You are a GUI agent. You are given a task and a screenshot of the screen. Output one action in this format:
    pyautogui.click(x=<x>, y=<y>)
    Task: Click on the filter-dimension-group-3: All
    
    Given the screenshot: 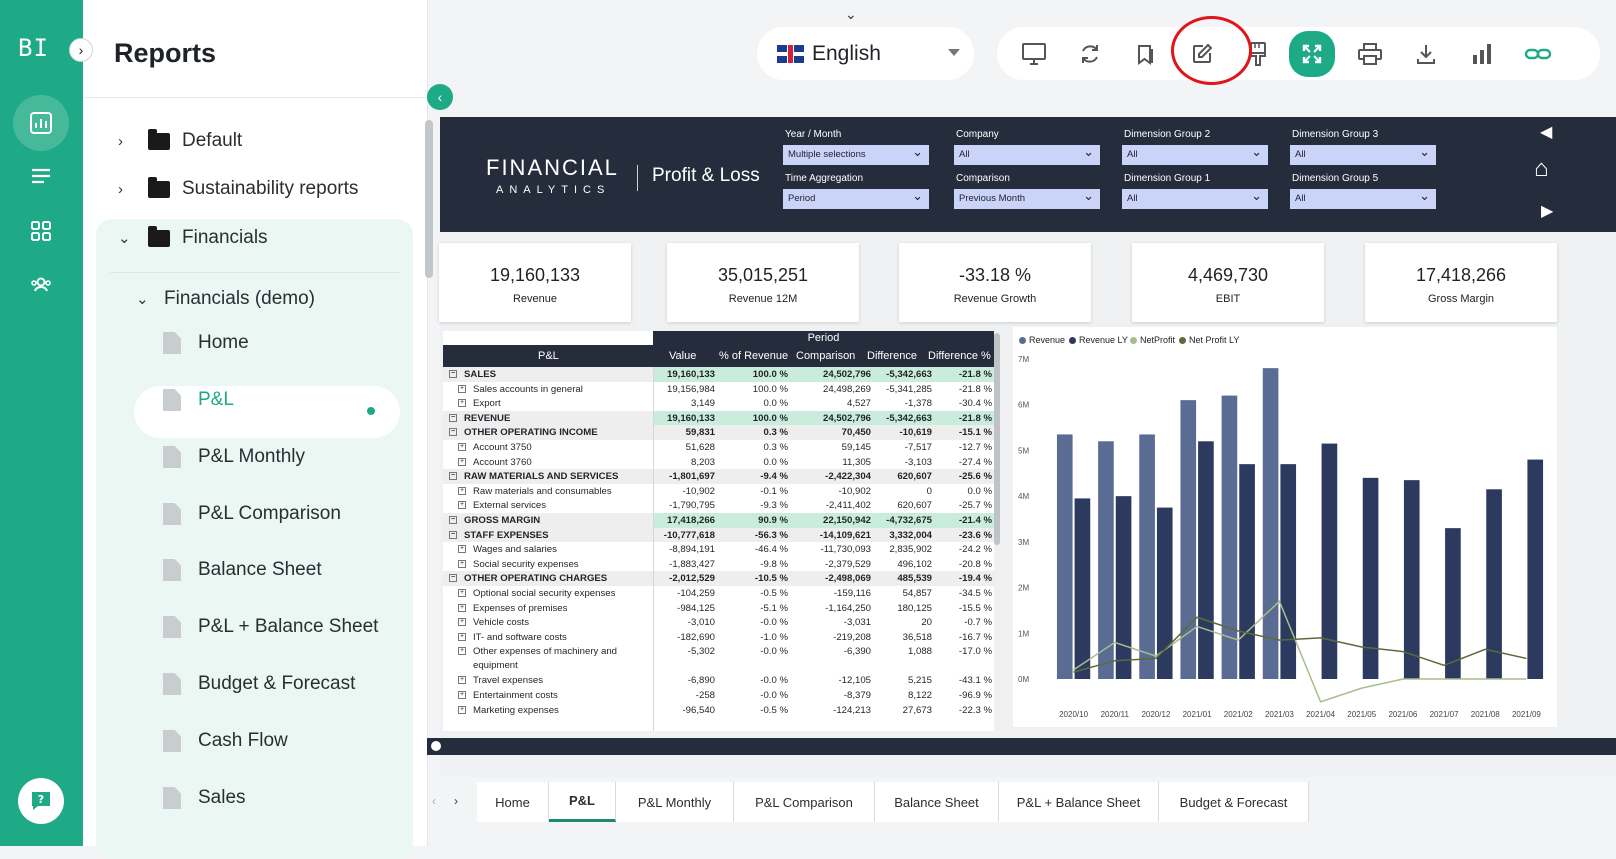 What is the action you would take?
    pyautogui.click(x=1363, y=154)
    